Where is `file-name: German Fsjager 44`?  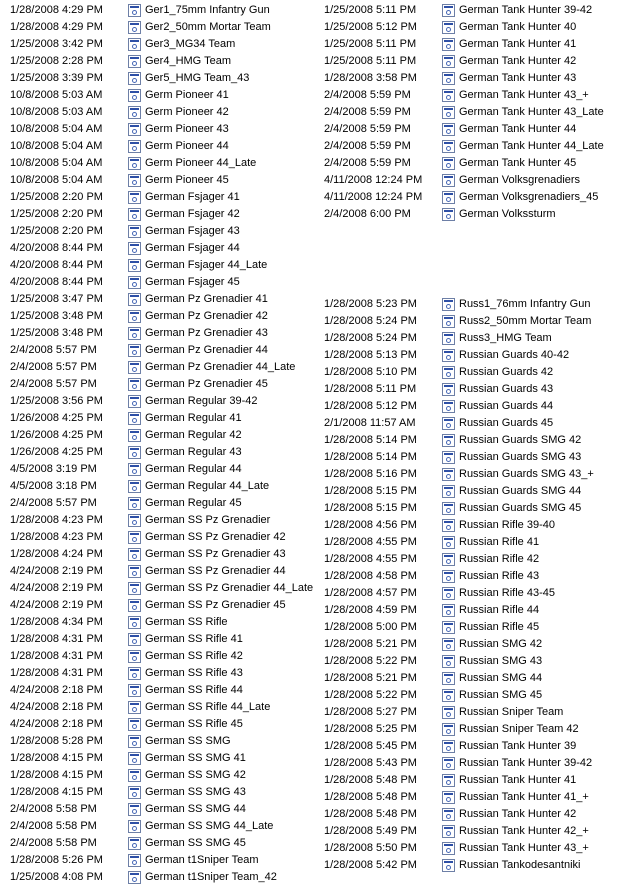
file-name: German Fsjager 44 is located at coordinates (192, 248).